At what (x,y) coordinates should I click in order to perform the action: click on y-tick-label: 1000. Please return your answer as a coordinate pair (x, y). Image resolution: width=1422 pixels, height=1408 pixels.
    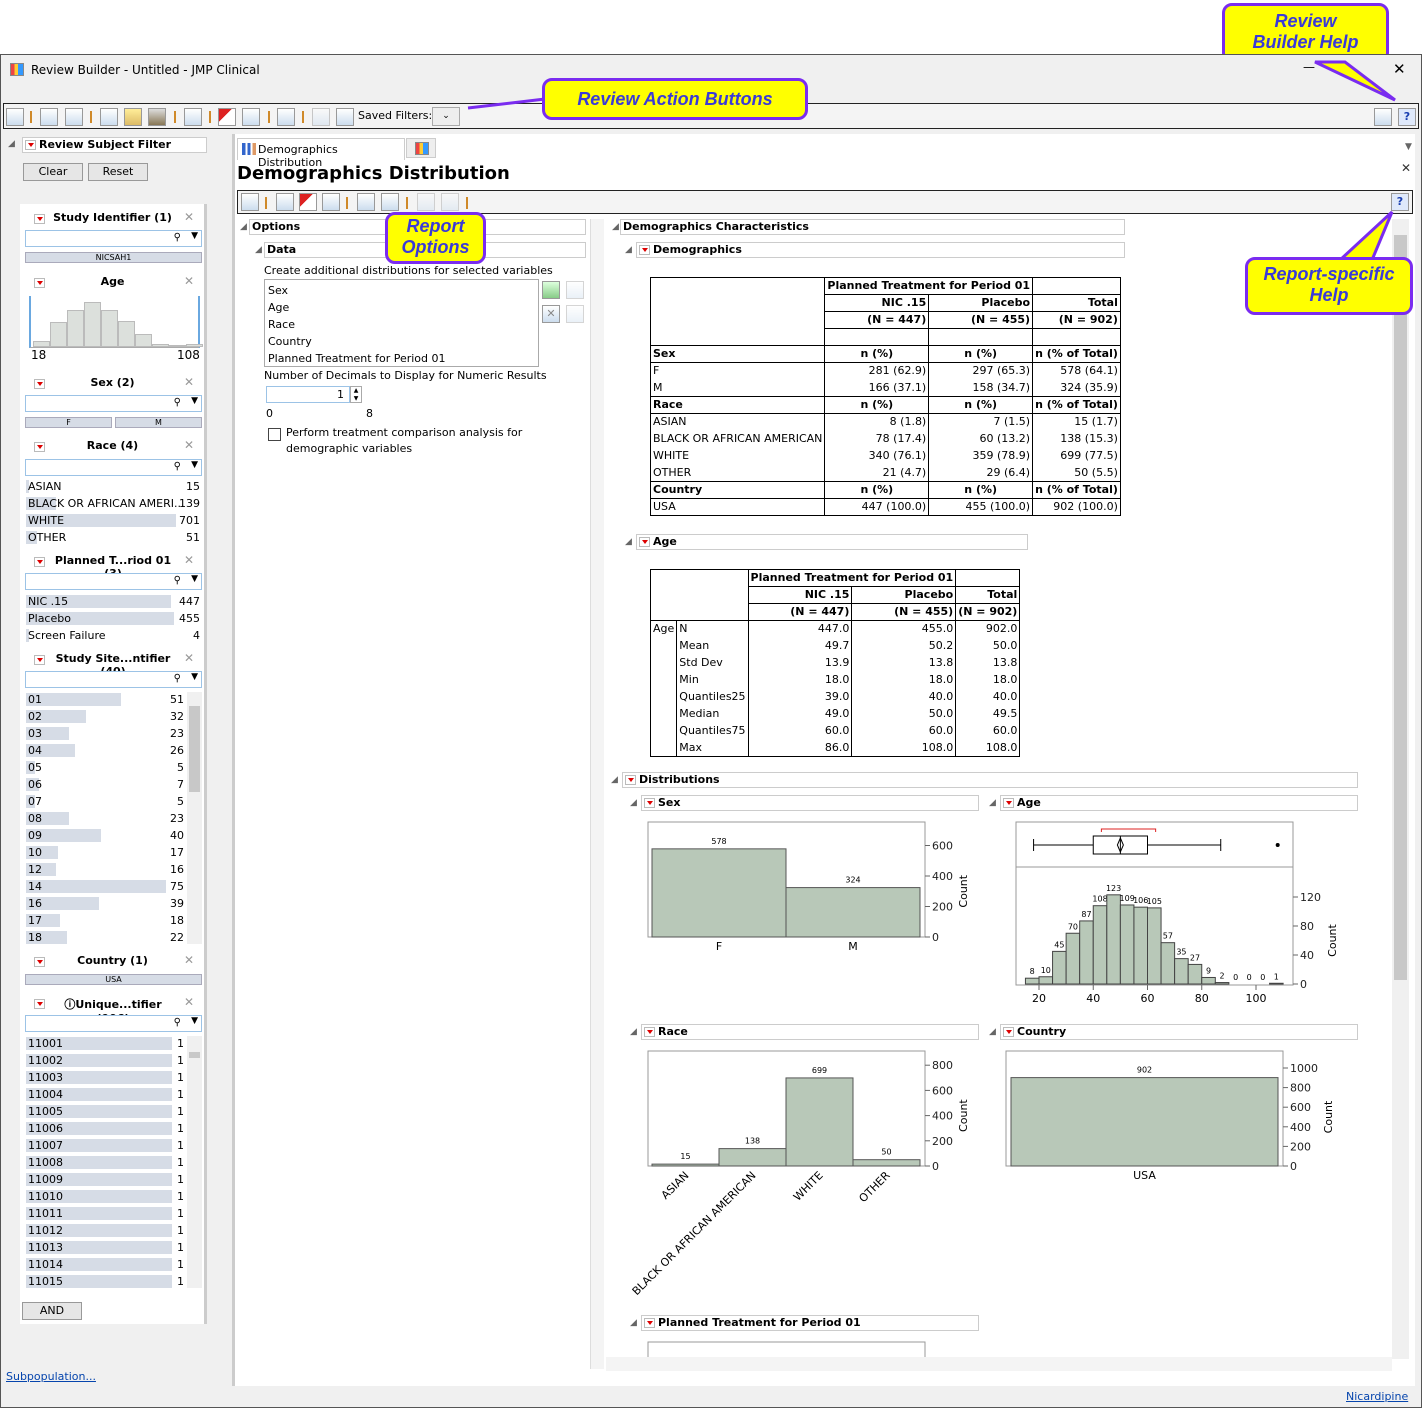
    Looking at the image, I should click on (1304, 1068).